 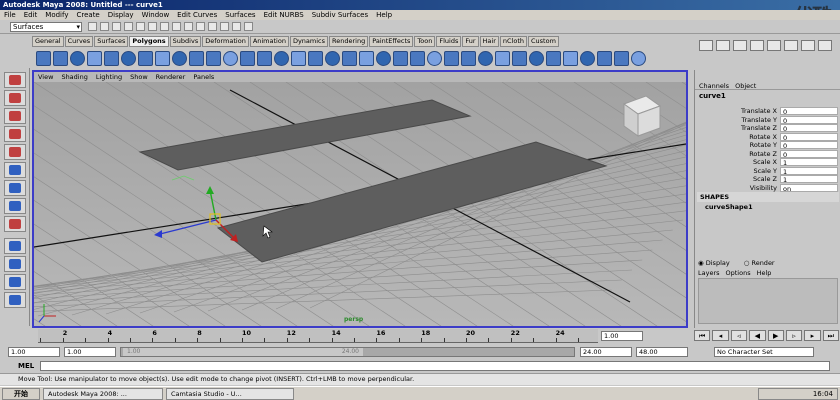 What do you see at coordinates (519, 58) in the screenshot?
I see `poly-auto-map-icon` at bounding box center [519, 58].